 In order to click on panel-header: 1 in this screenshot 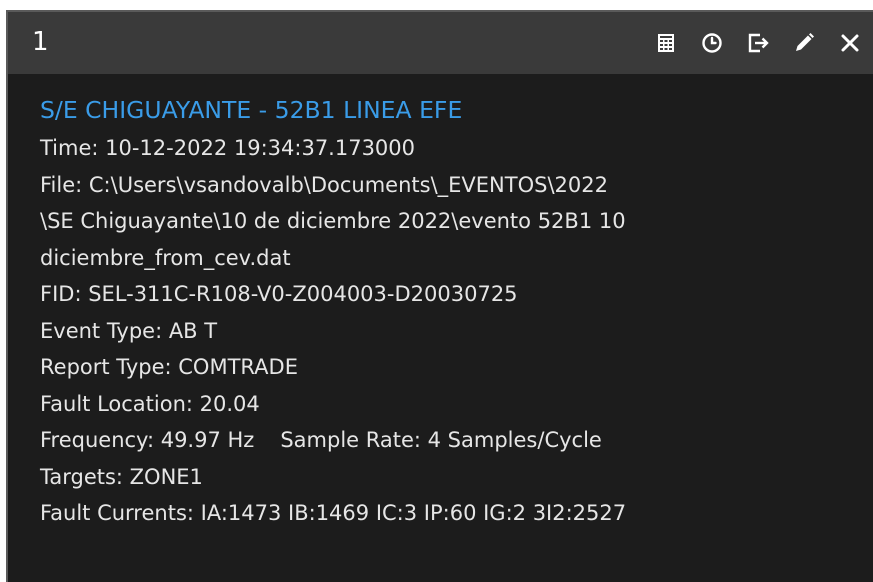, I will do `click(440, 43)`.